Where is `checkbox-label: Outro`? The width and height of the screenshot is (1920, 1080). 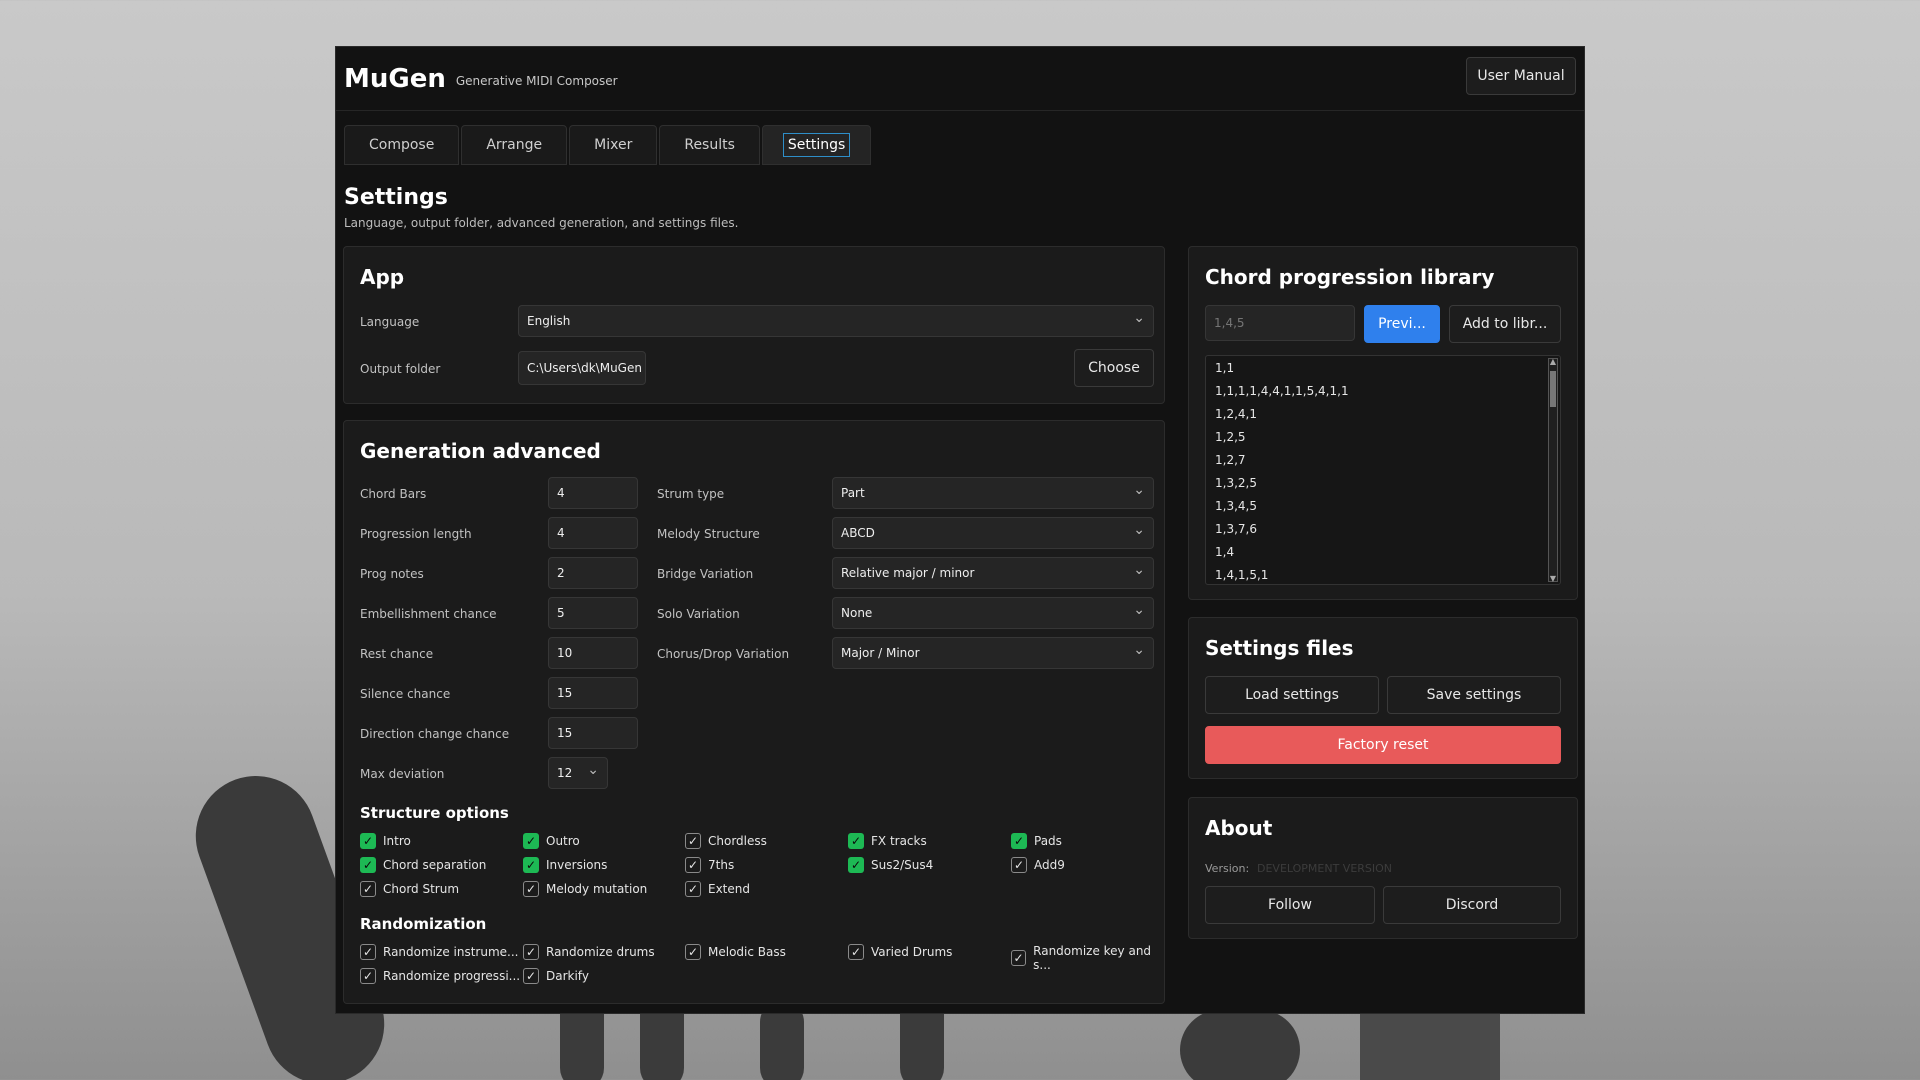
checkbox-label: Outro is located at coordinates (563, 841).